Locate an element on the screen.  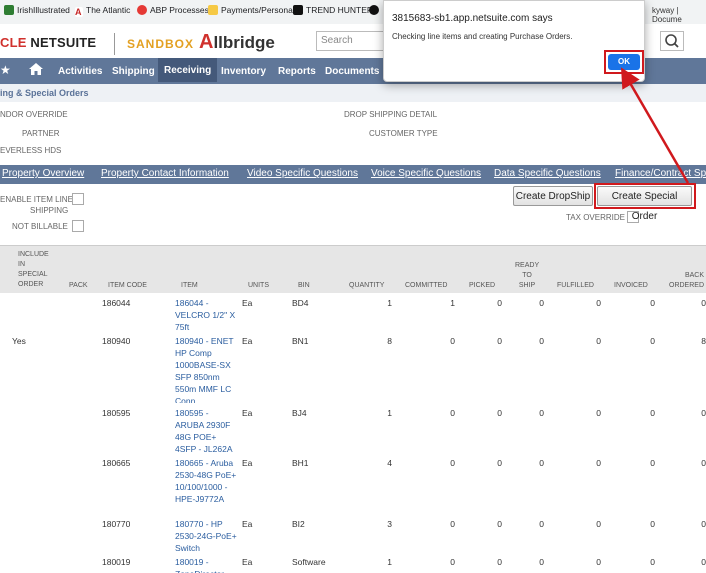
col-invoiced: INVOICED is located at coordinates (631, 285).